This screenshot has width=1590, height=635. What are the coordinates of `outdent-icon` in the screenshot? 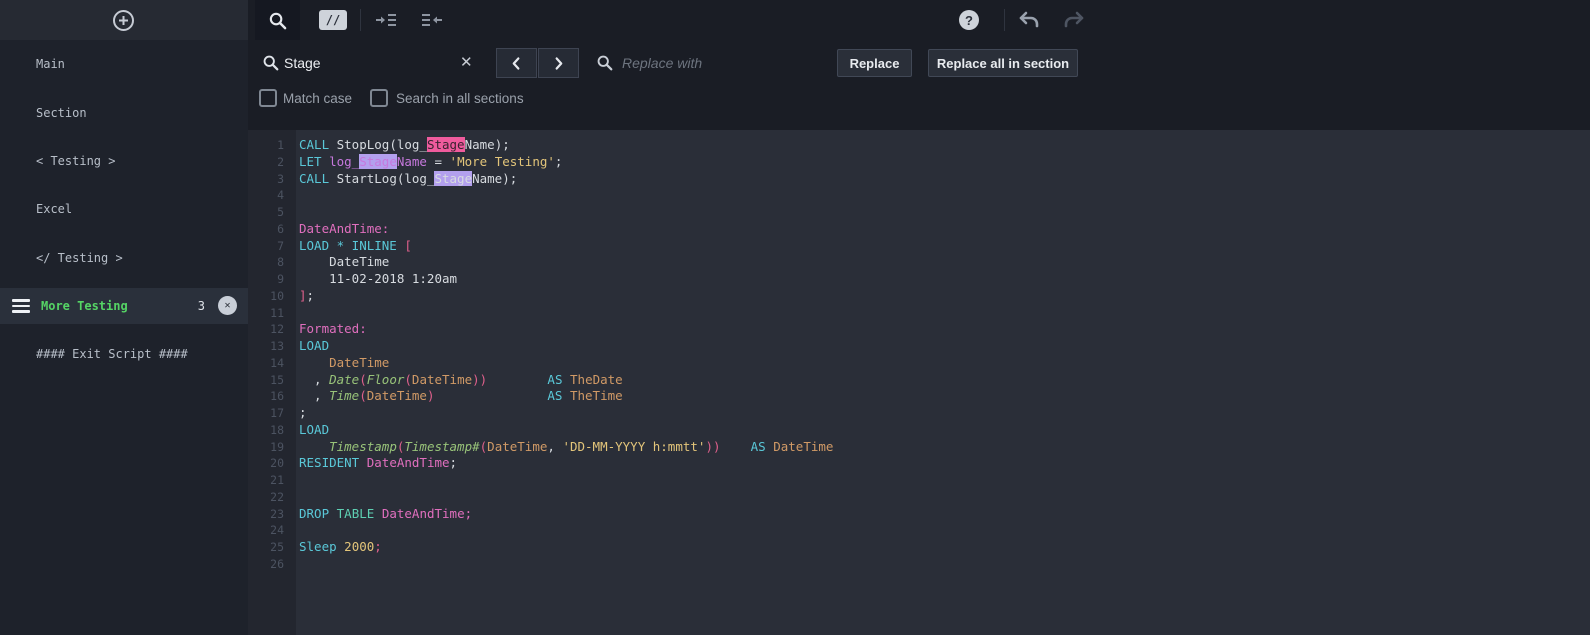 It's located at (432, 20).